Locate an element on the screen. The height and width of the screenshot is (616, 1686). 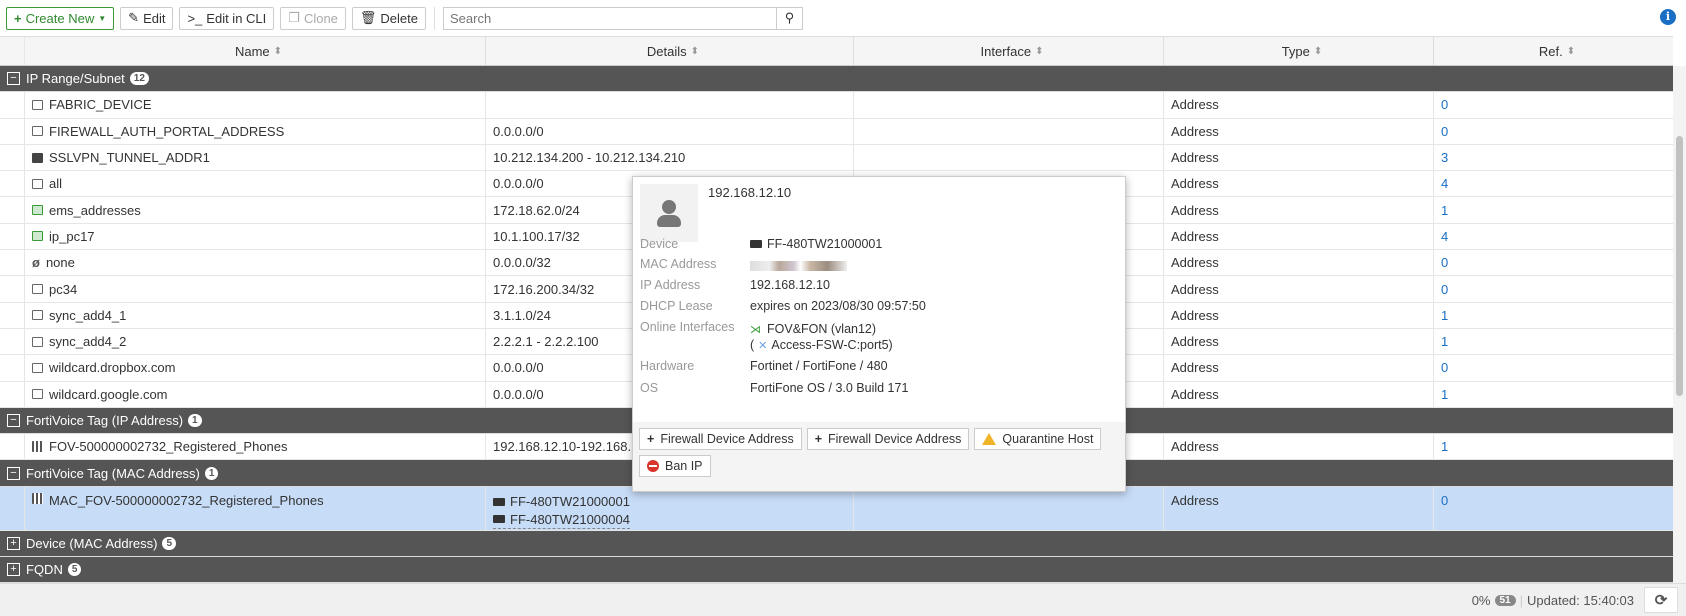
column-interface: Interface ⬍ is located at coordinates (1008, 51).